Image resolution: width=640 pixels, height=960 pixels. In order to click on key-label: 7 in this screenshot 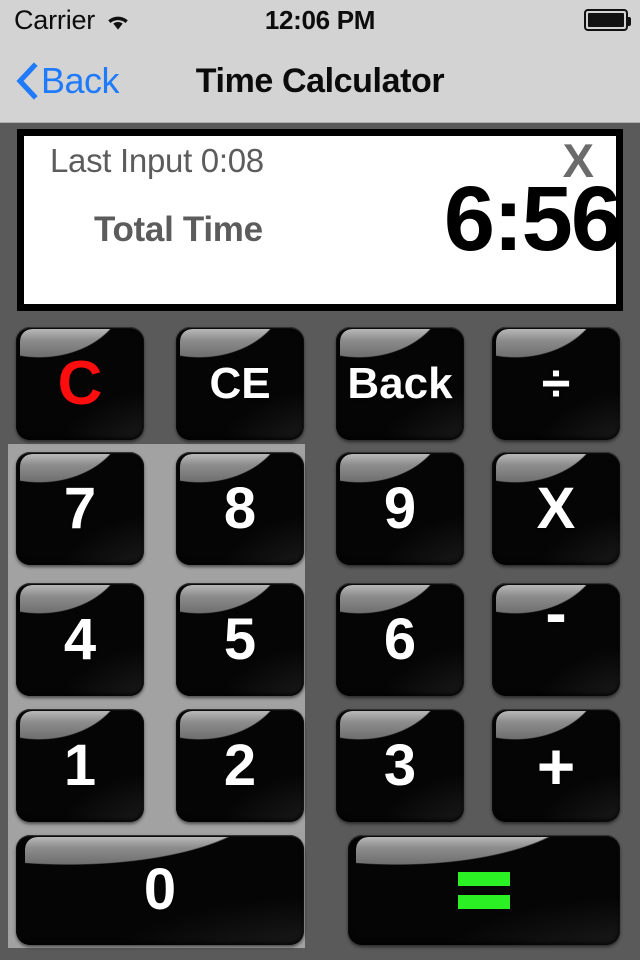, I will do `click(80, 508)`.